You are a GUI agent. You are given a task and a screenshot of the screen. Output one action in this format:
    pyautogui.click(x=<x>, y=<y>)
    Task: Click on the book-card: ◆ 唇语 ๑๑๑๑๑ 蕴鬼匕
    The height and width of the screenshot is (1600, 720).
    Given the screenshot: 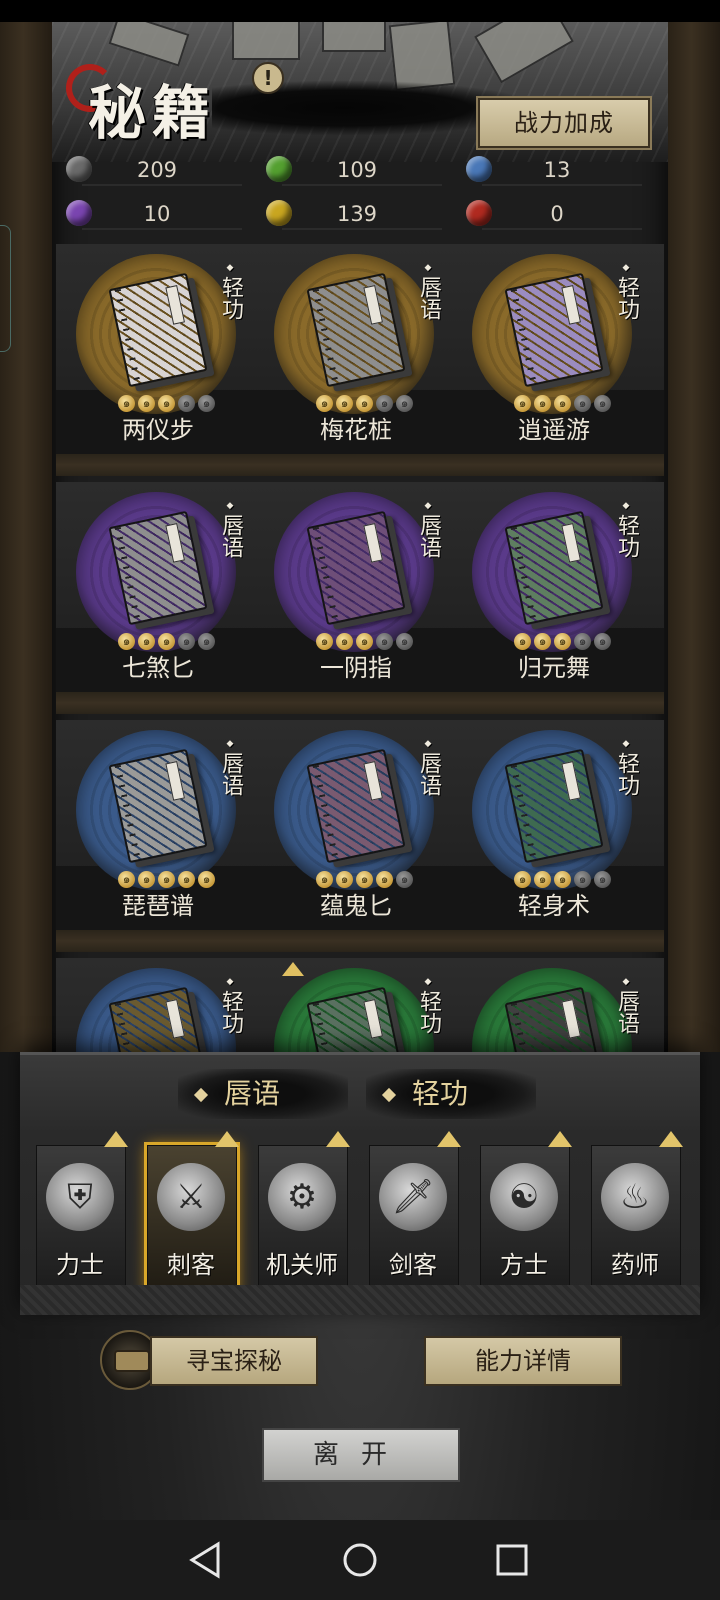 What is the action you would take?
    pyautogui.click(x=356, y=827)
    